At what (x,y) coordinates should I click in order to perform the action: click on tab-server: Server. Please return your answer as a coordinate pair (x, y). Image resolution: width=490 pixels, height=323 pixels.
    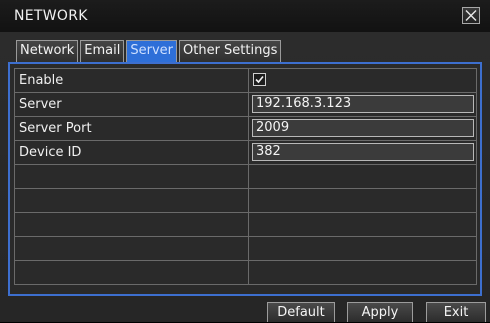
    Looking at the image, I should click on (151, 51).